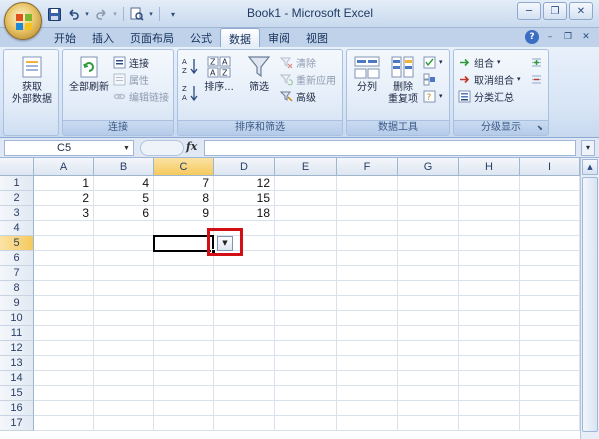 This screenshot has height=439, width=599. What do you see at coordinates (244, 318) in the screenshot?
I see `cell-d10` at bounding box center [244, 318].